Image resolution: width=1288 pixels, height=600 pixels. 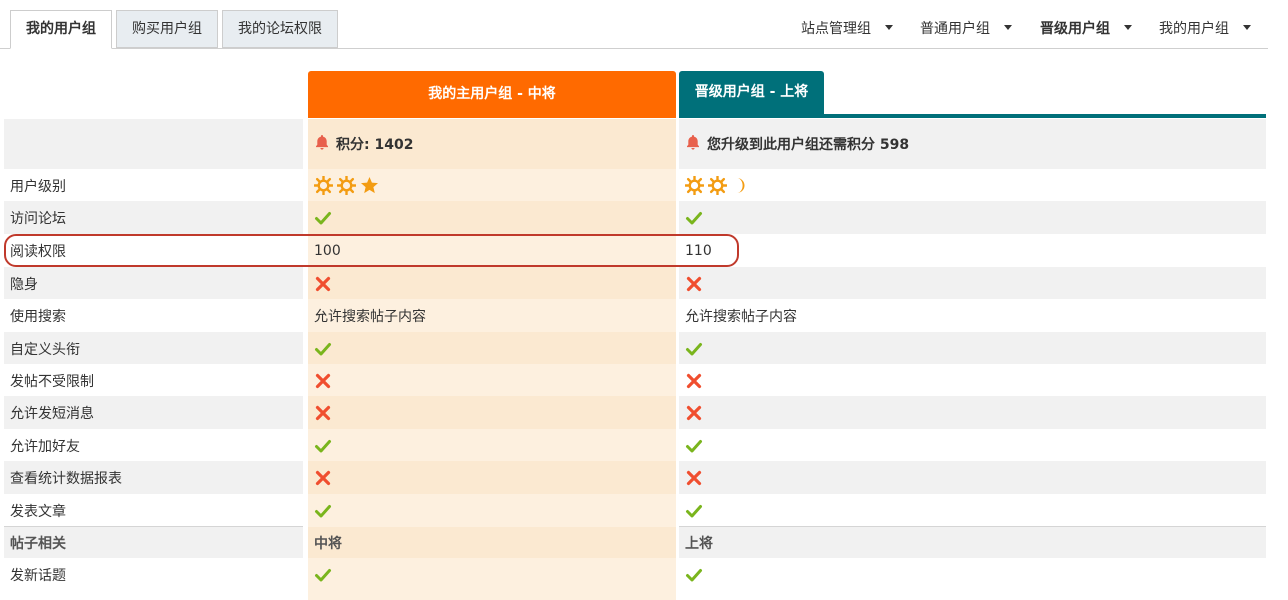 I want to click on next-group-header: 晋级用户组 - 上将, so click(x=751, y=92).